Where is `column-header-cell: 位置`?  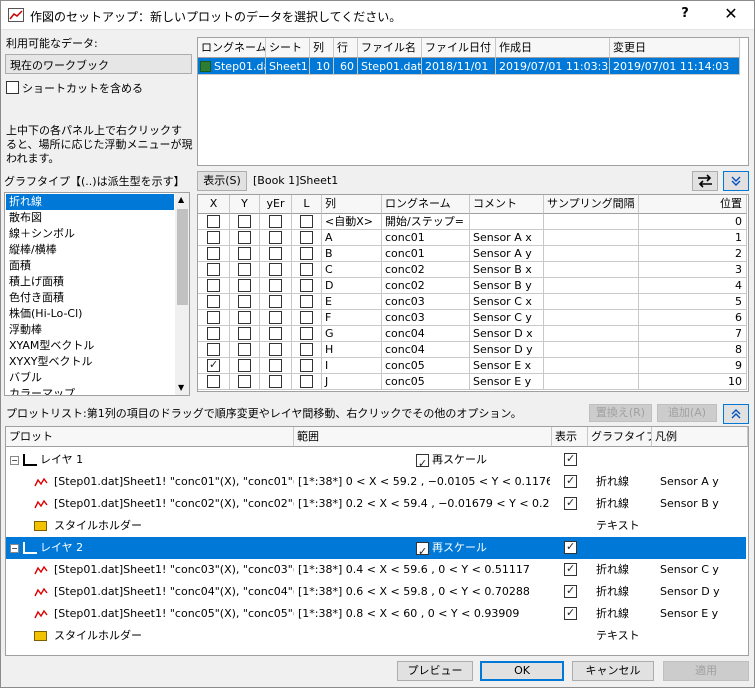
column-header-cell: 位置 is located at coordinates (693, 204).